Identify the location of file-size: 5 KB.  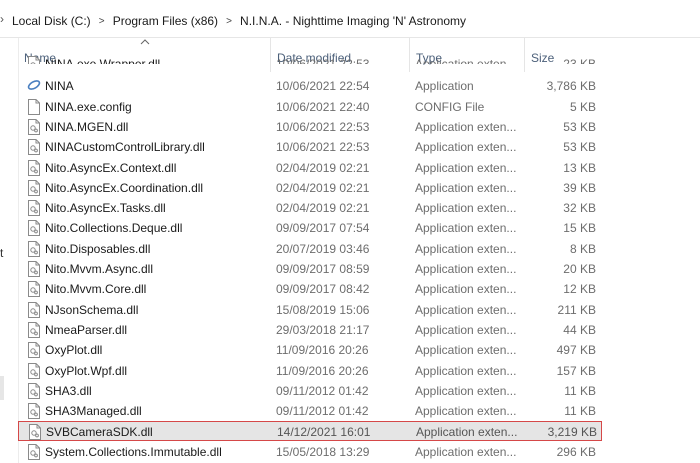
(582, 106).